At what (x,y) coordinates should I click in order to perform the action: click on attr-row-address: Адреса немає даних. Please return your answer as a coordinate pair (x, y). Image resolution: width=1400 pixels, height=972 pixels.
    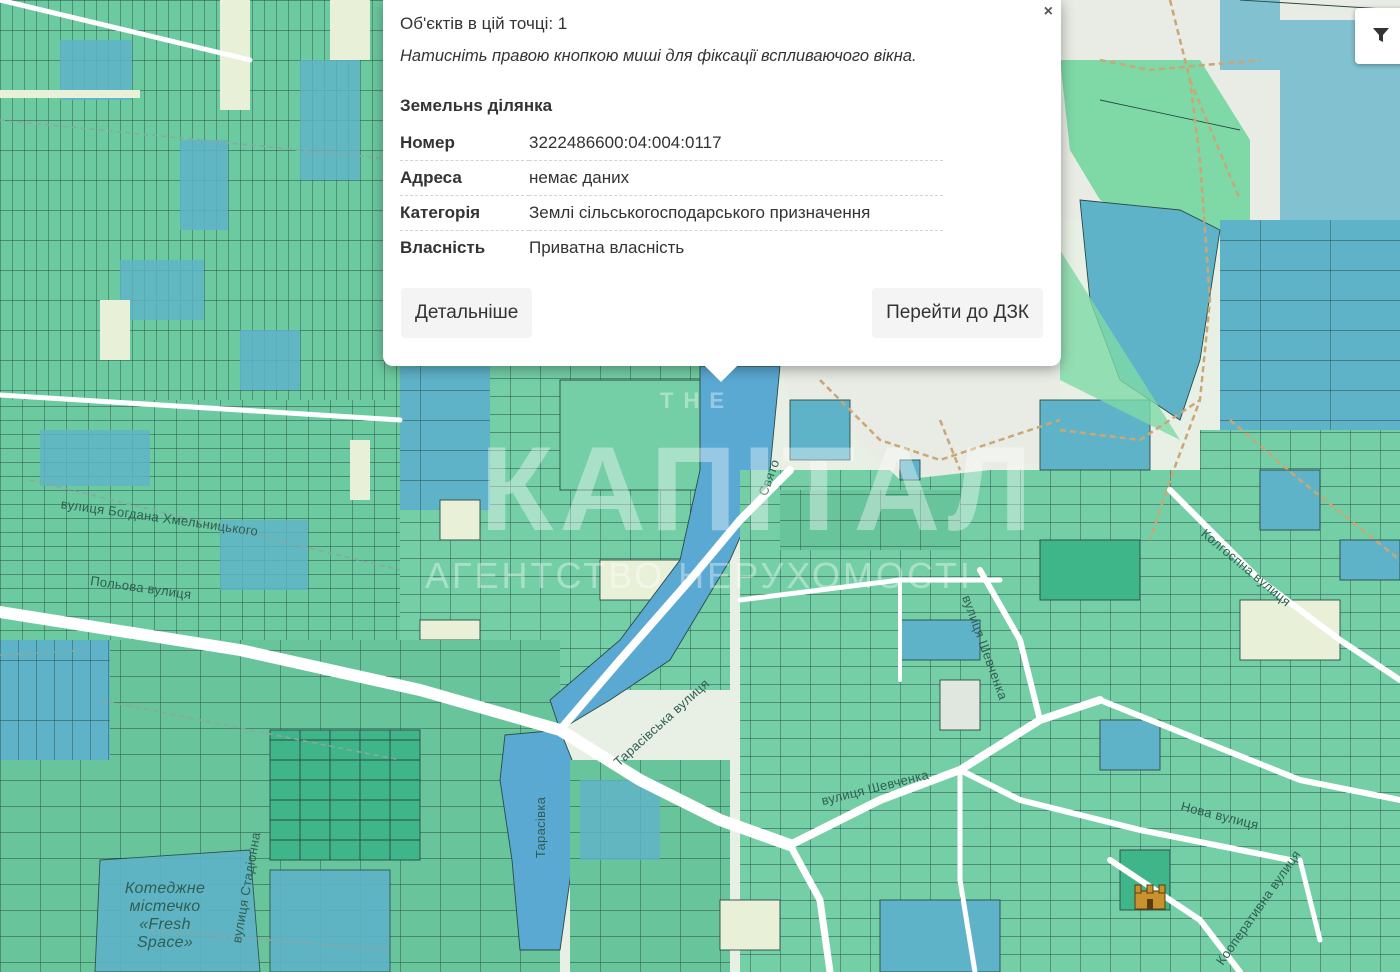
    Looking at the image, I should click on (671, 178).